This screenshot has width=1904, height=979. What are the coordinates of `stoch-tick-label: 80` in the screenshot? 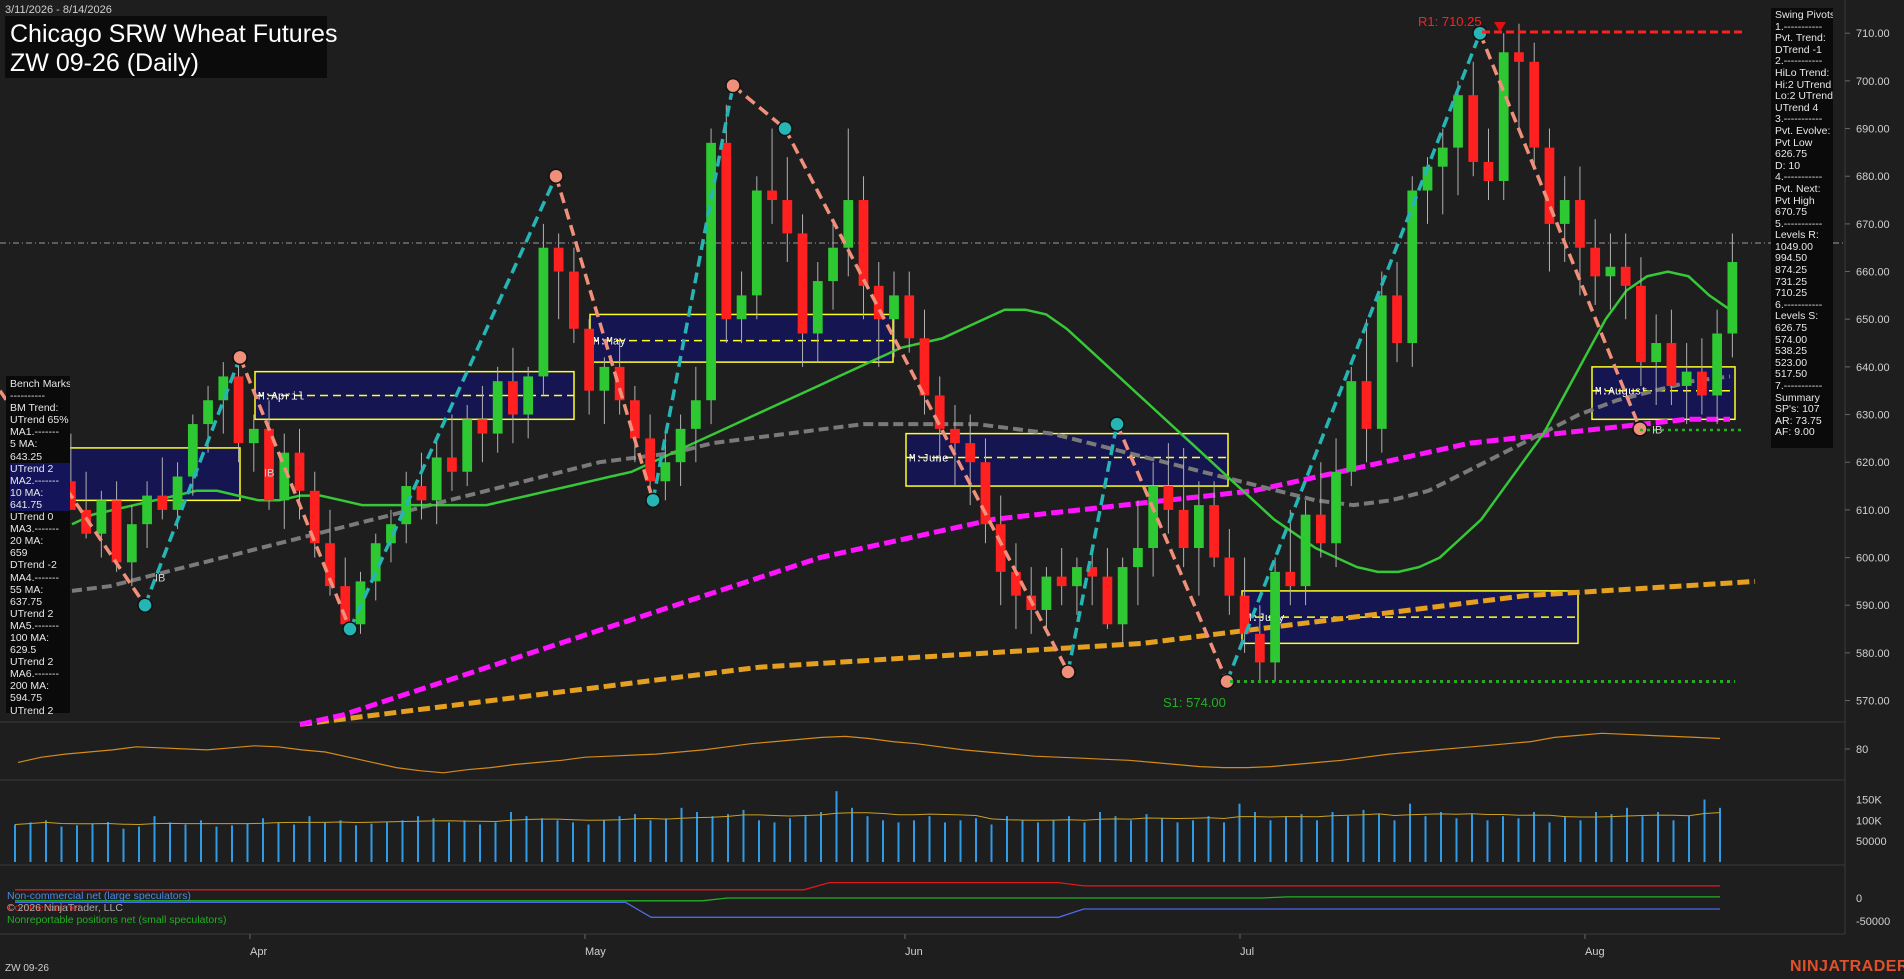 It's located at (1862, 750).